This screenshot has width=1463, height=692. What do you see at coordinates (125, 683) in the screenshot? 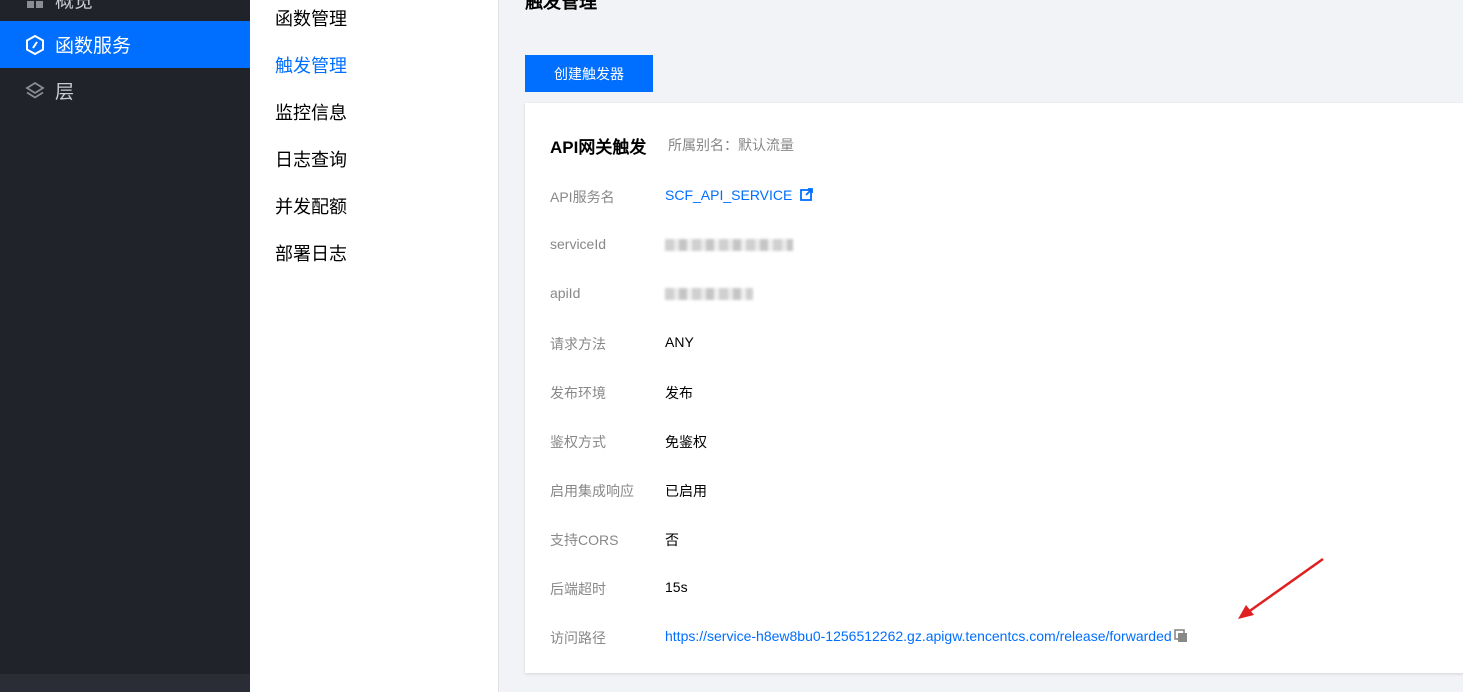
I see `sidebar-footer` at bounding box center [125, 683].